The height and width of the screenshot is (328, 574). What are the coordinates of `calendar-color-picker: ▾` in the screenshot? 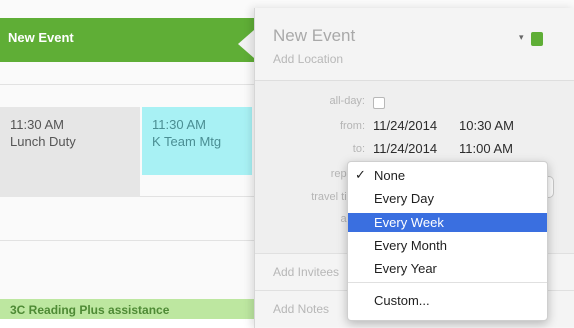 It's located at (534, 40).